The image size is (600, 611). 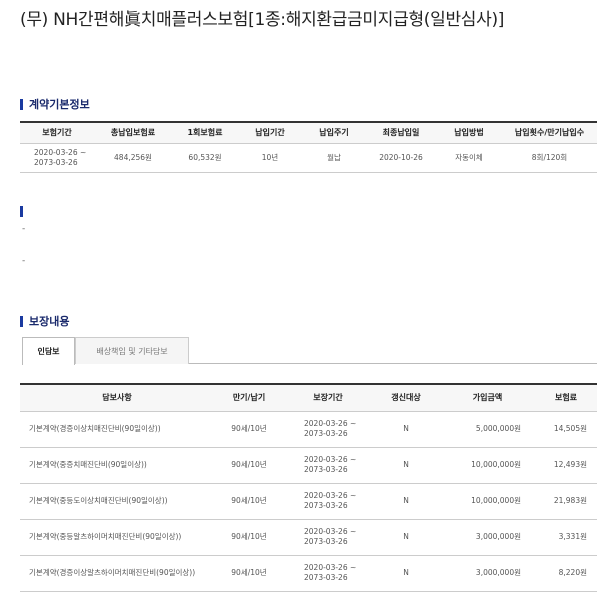 I want to click on coverage-tabs: 인담보 배상책임 및 기타담보, so click(x=309, y=351).